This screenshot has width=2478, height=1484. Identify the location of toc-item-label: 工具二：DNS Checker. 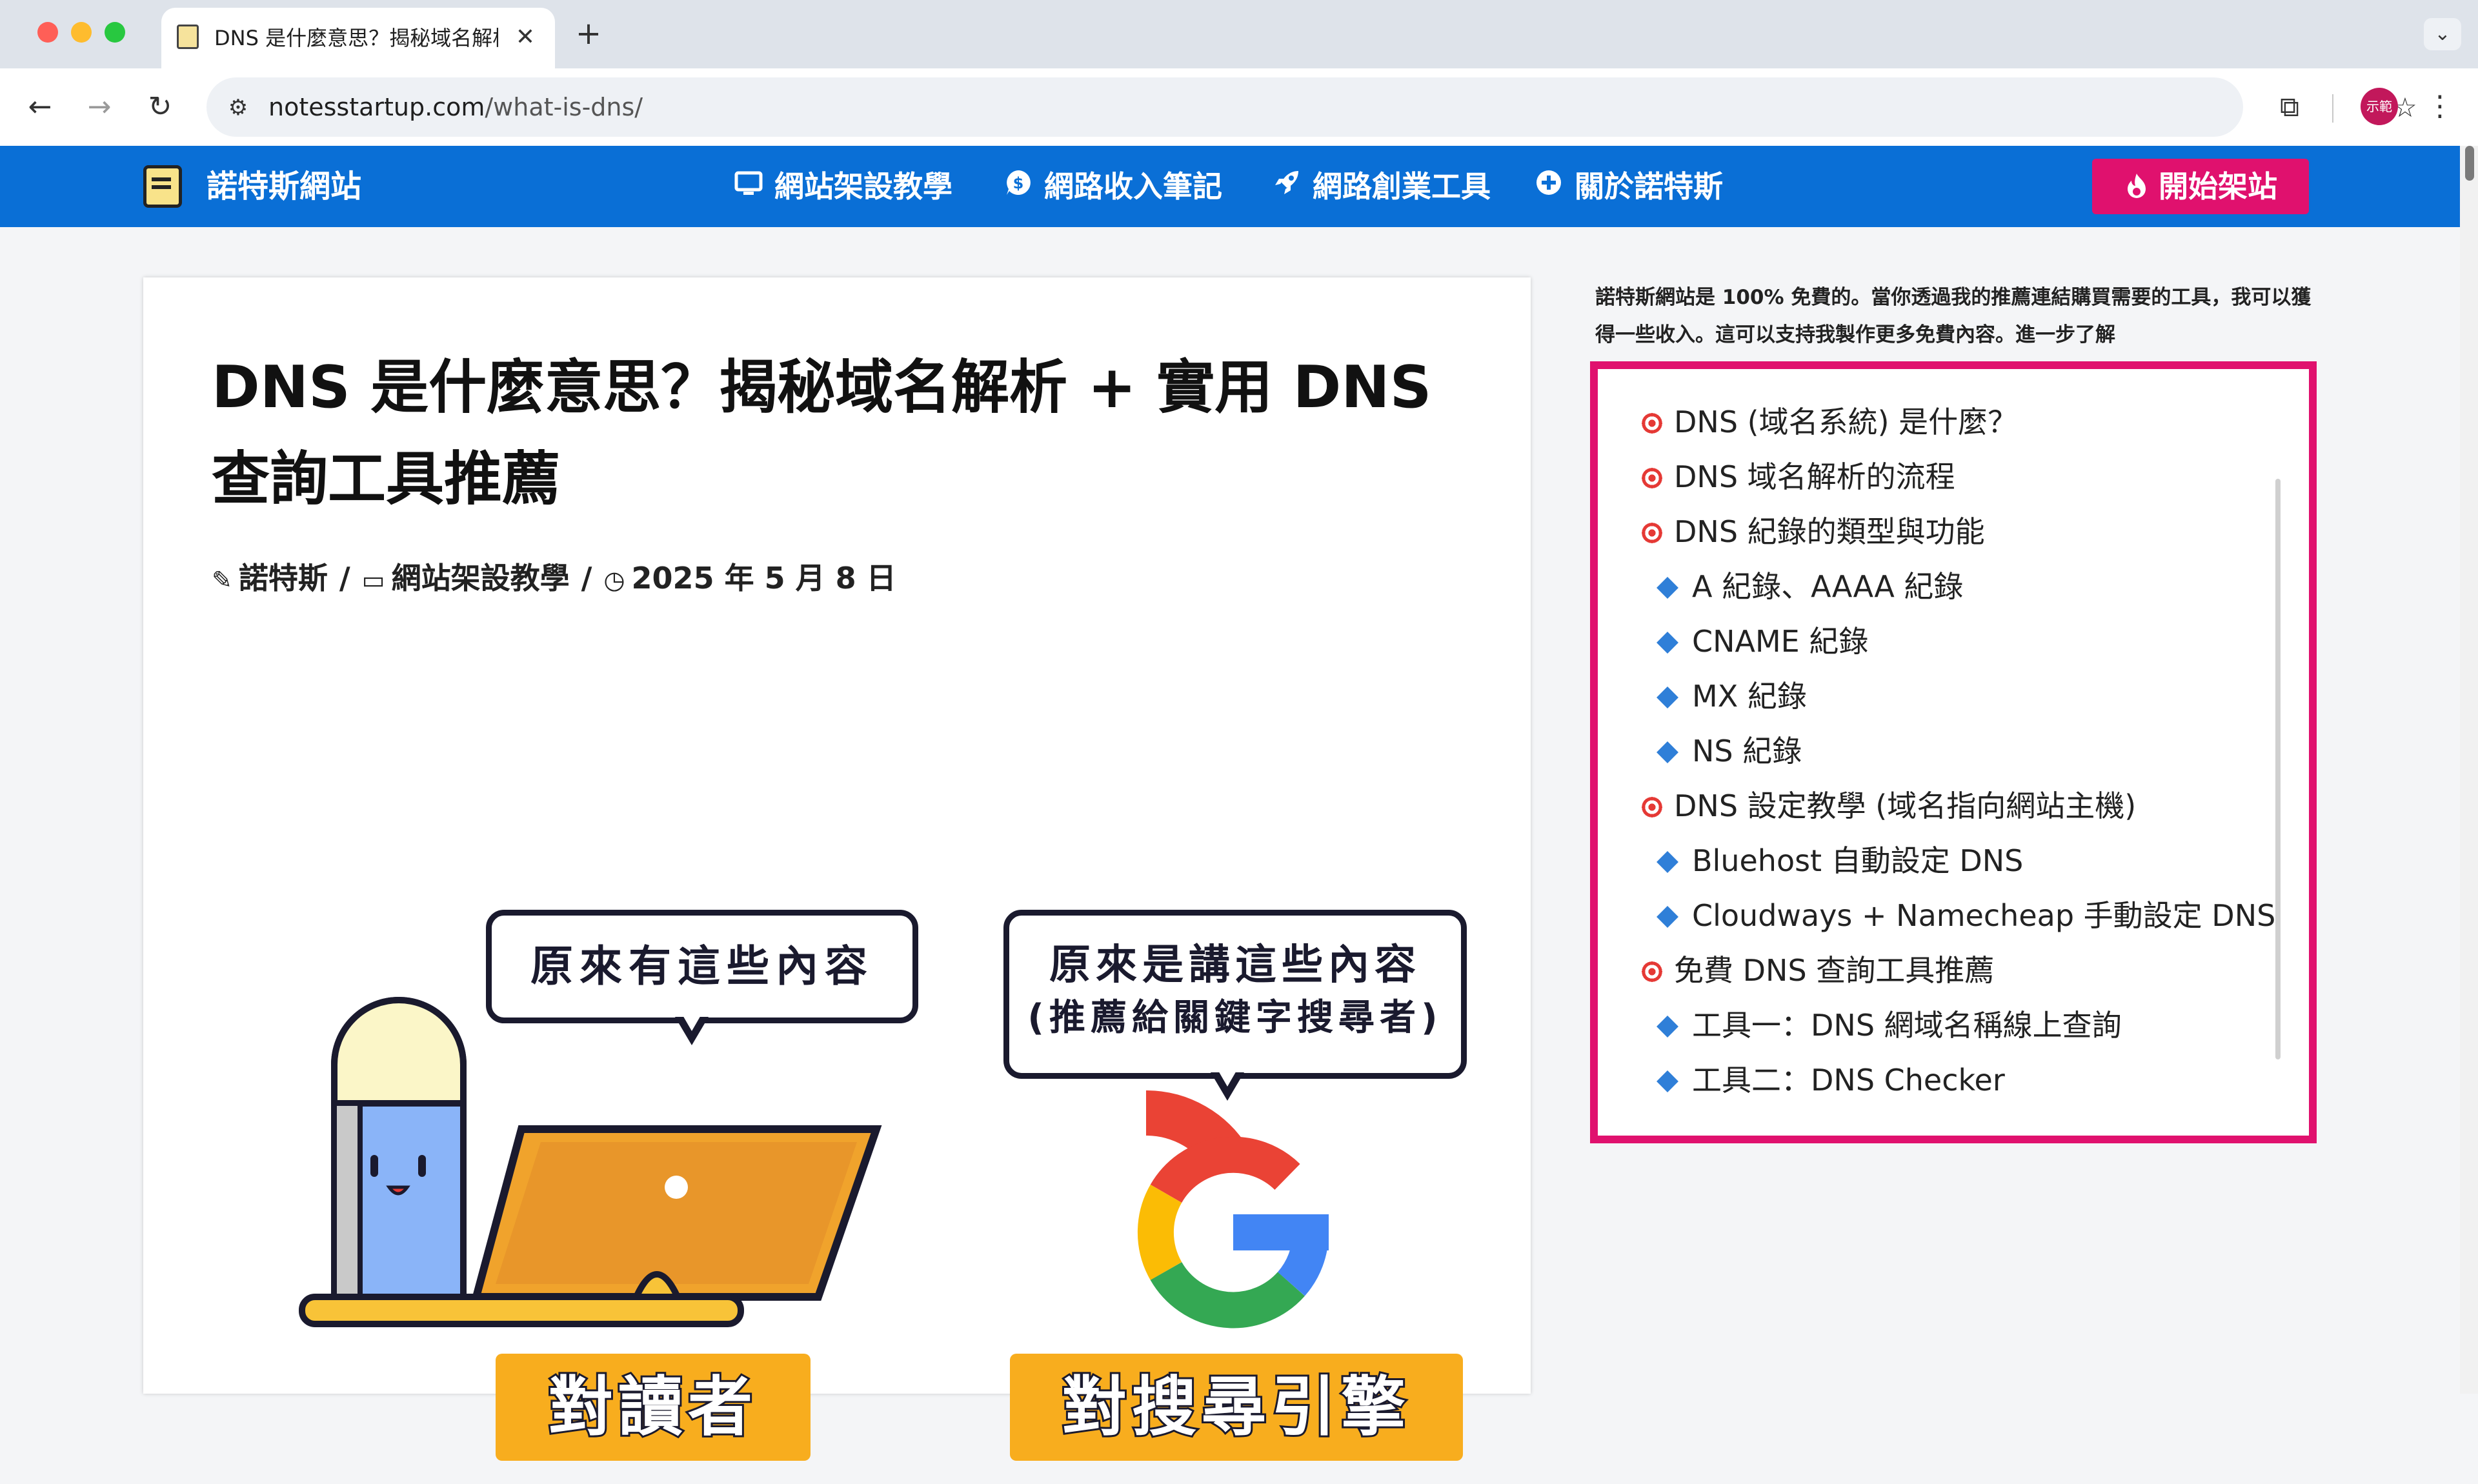
(1848, 1080).